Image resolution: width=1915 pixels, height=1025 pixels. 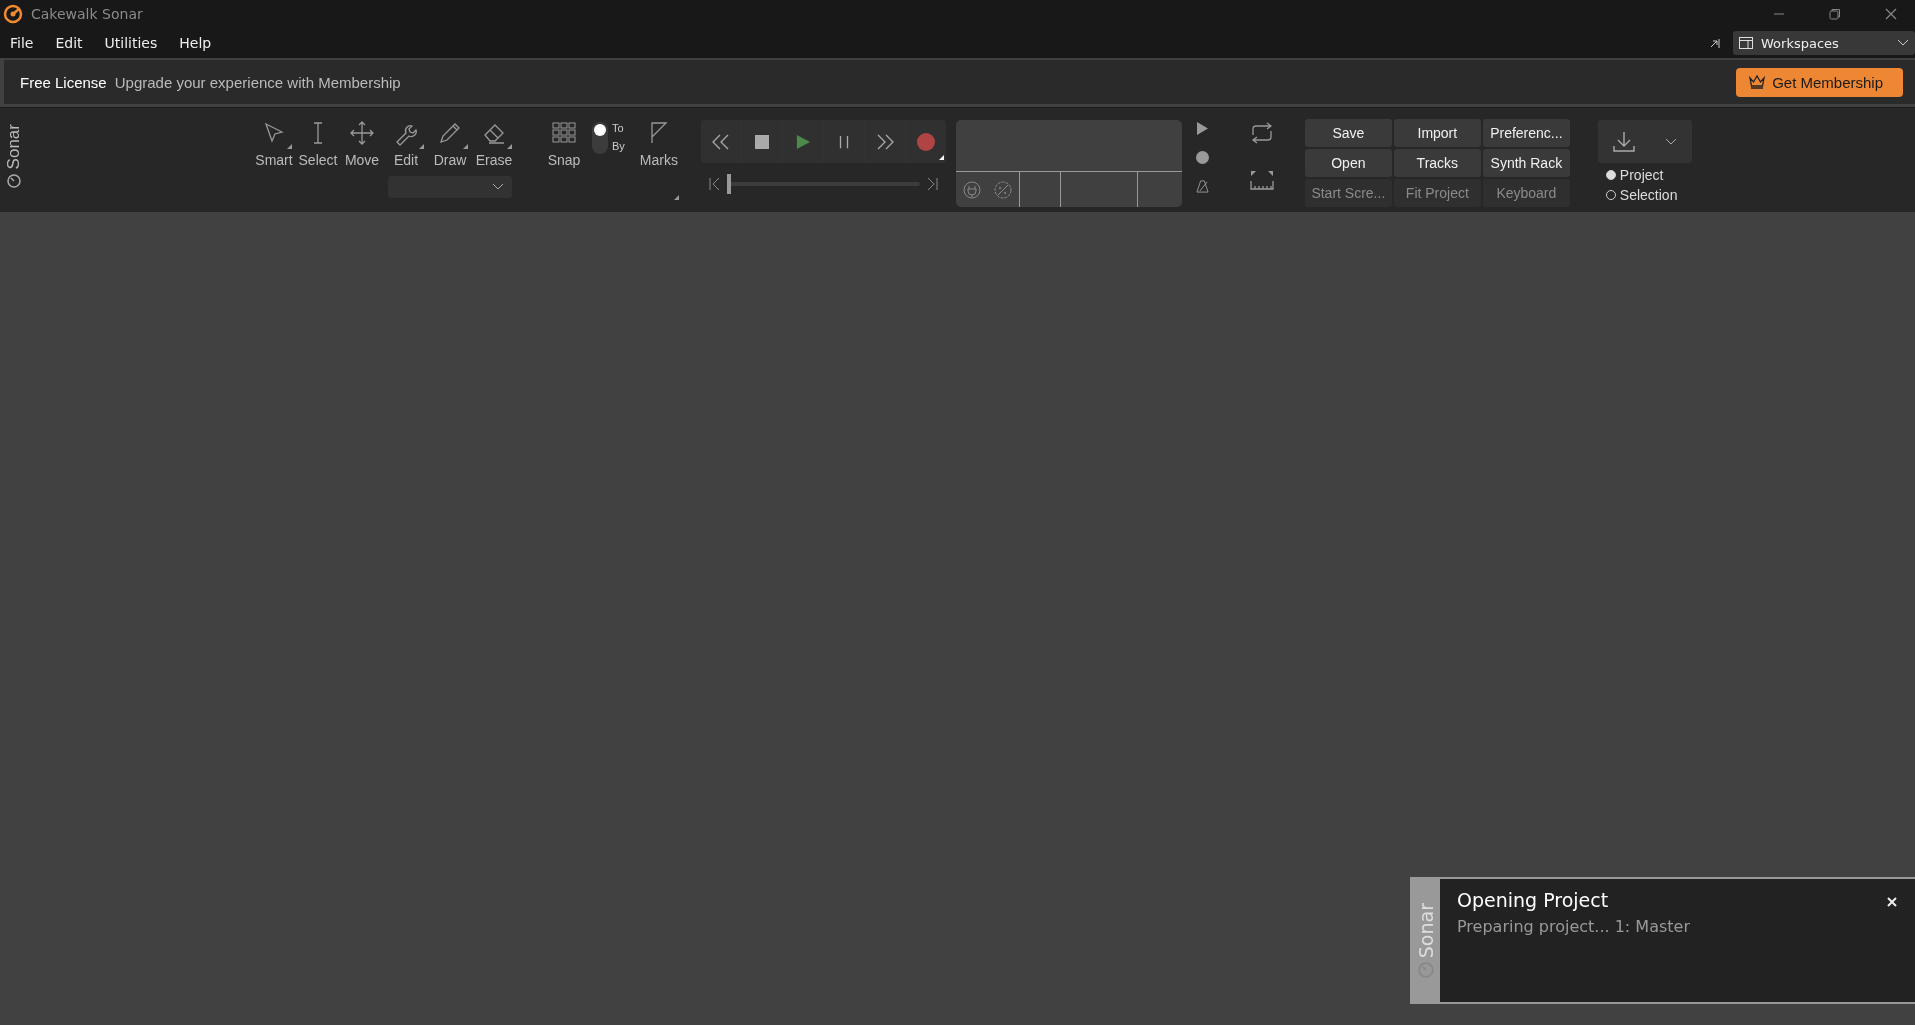 What do you see at coordinates (318, 144) in the screenshot?
I see `tool-button: Select` at bounding box center [318, 144].